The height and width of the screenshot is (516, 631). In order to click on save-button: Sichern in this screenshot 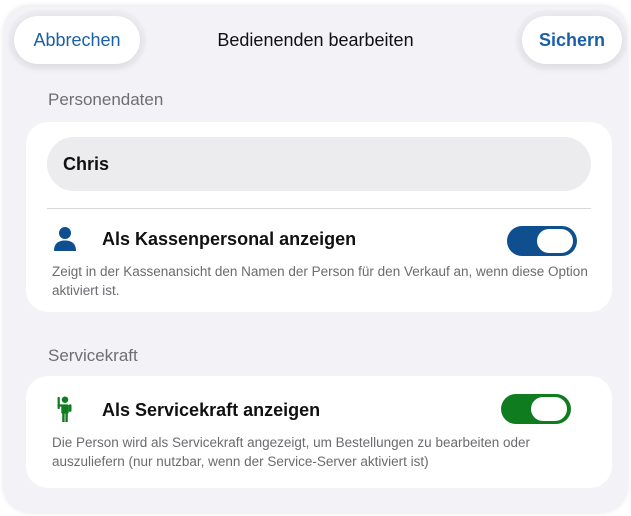, I will do `click(572, 40)`.